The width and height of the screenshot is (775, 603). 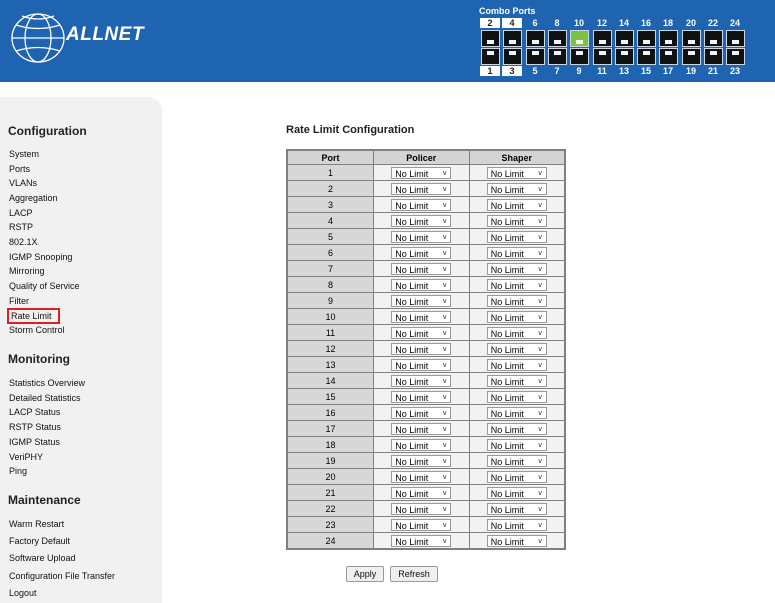 What do you see at coordinates (33, 198) in the screenshot?
I see `sidebar-item-aggregation: Aggregation` at bounding box center [33, 198].